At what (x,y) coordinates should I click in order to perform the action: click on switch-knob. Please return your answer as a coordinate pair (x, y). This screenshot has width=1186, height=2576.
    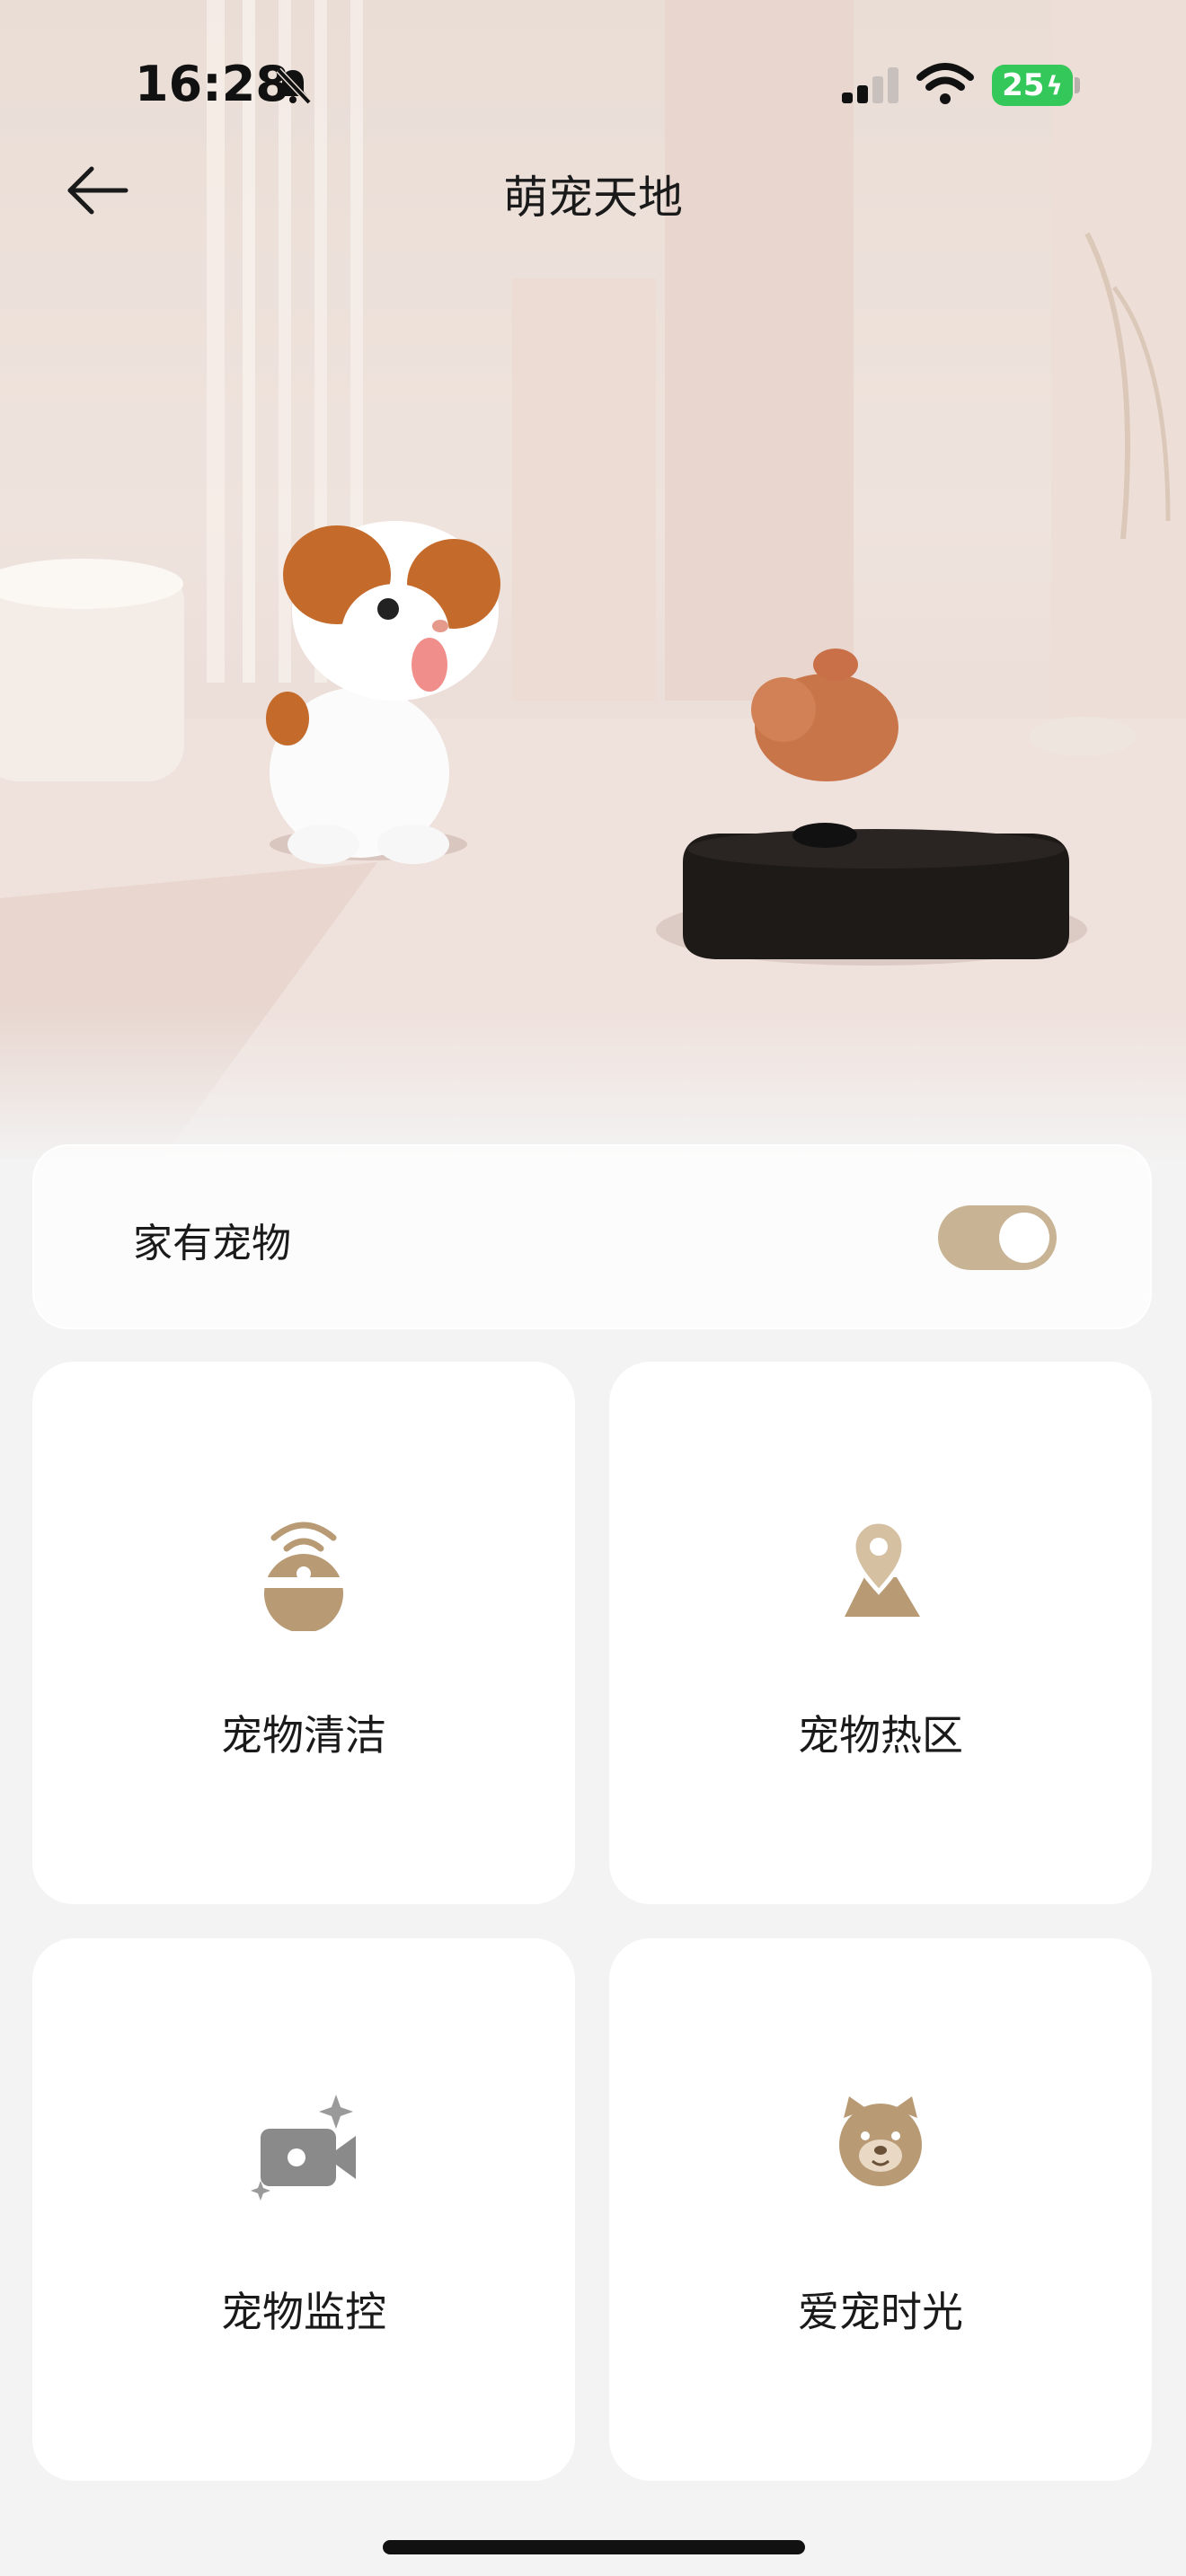
    Looking at the image, I should click on (1024, 1238).